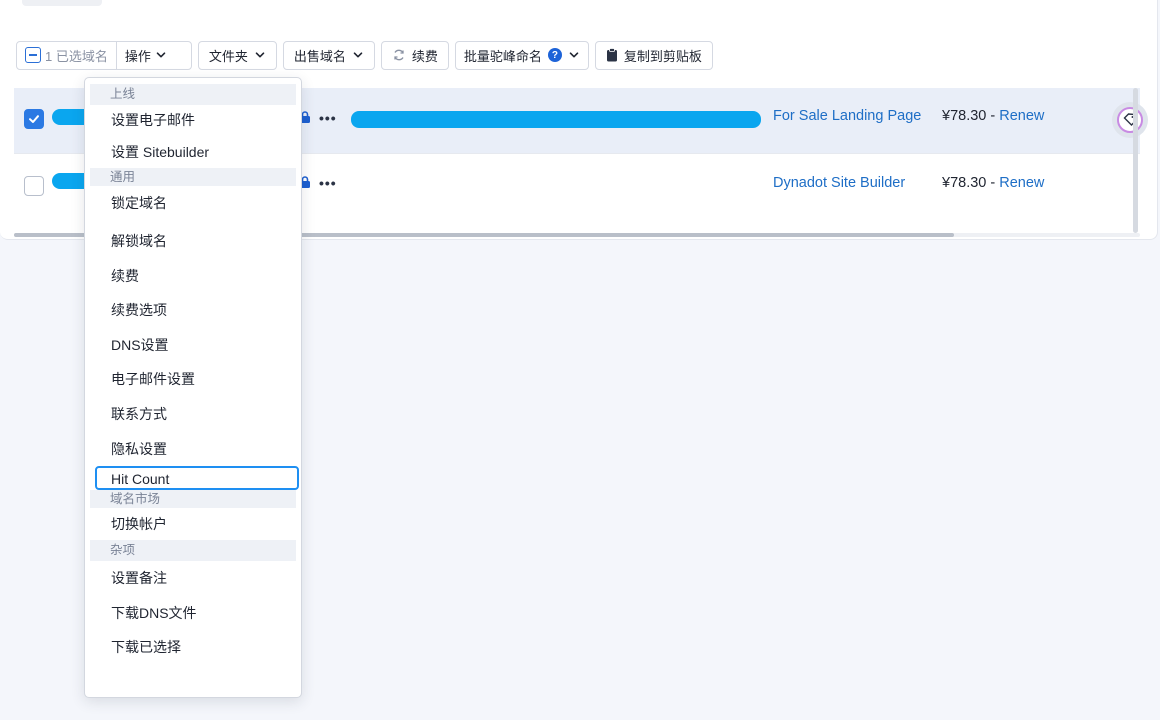 This screenshot has height=720, width=1160. Describe the element at coordinates (193, 578) in the screenshot. I see `menu-item-set-note: 设置备注` at that location.